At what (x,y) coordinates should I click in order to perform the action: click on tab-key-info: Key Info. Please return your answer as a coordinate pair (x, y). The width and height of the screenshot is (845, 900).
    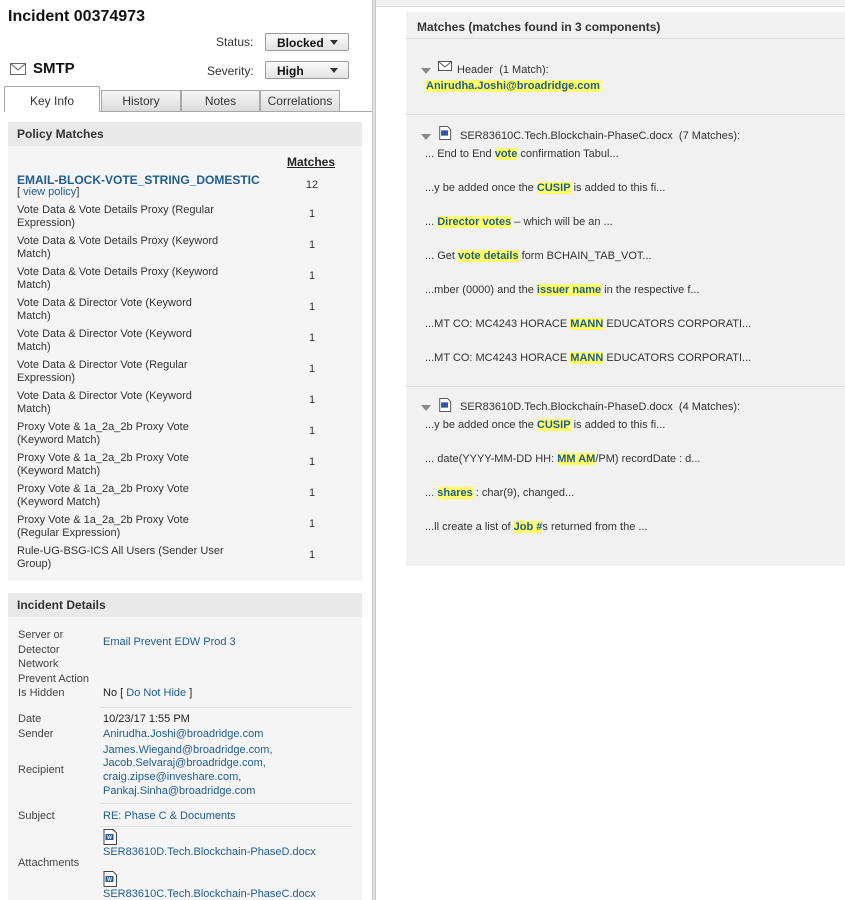
    Looking at the image, I should click on (52, 99).